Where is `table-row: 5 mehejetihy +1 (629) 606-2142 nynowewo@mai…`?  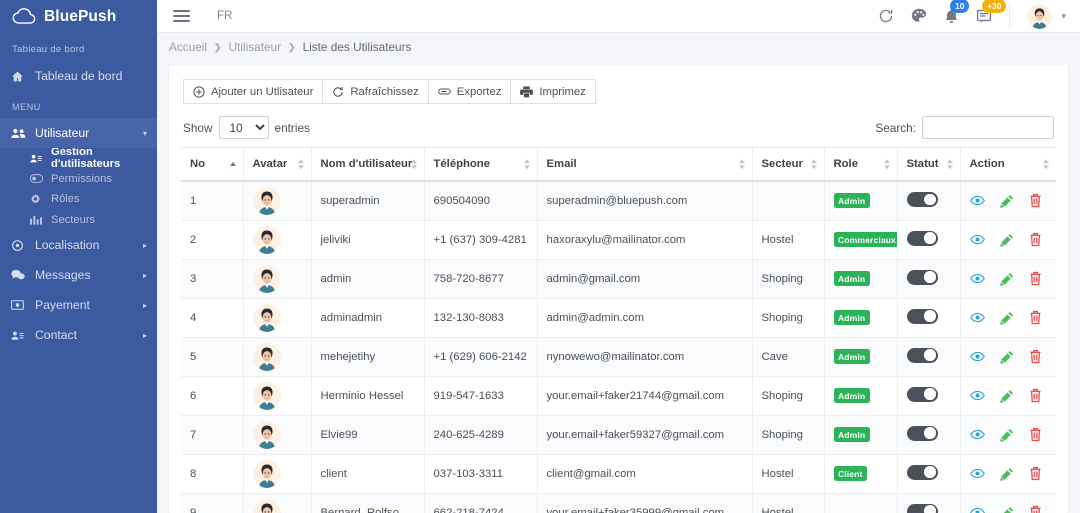 table-row: 5 mehejetihy +1 (629) 606-2142 nynowewo@mai… is located at coordinates (618, 357).